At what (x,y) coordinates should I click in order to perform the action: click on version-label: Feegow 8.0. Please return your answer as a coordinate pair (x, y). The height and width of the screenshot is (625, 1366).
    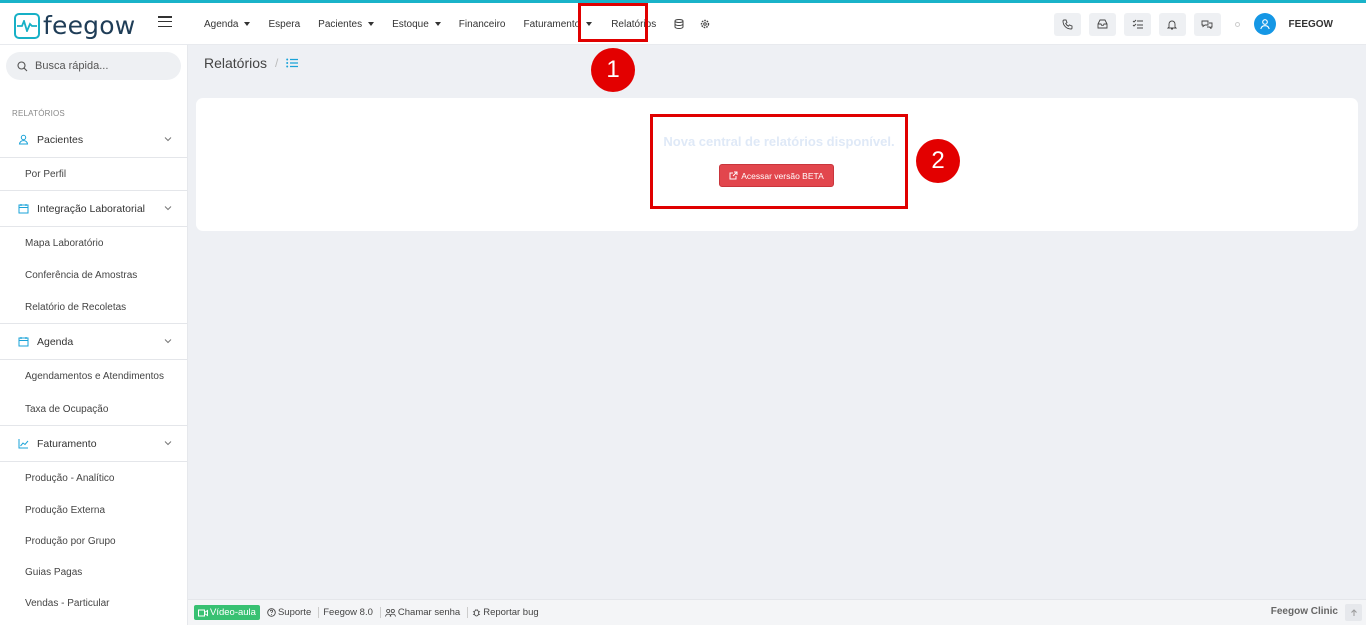
    Looking at the image, I should click on (347, 612).